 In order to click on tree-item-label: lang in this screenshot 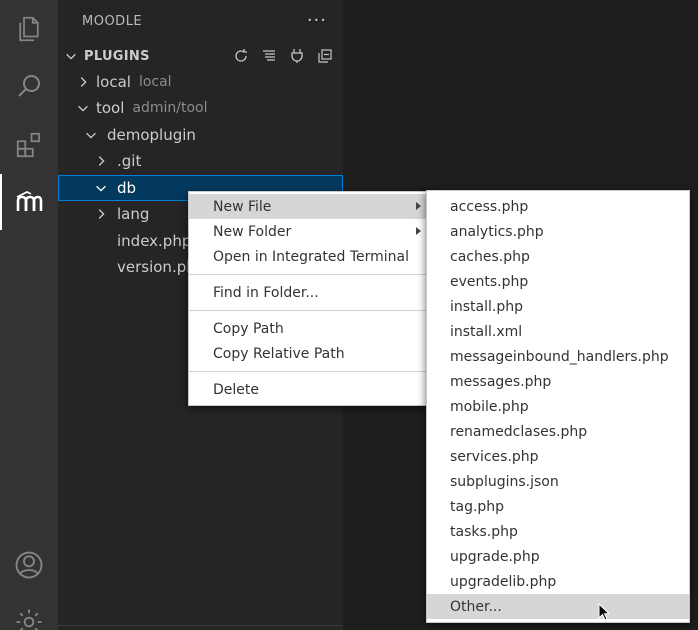, I will do `click(133, 214)`.